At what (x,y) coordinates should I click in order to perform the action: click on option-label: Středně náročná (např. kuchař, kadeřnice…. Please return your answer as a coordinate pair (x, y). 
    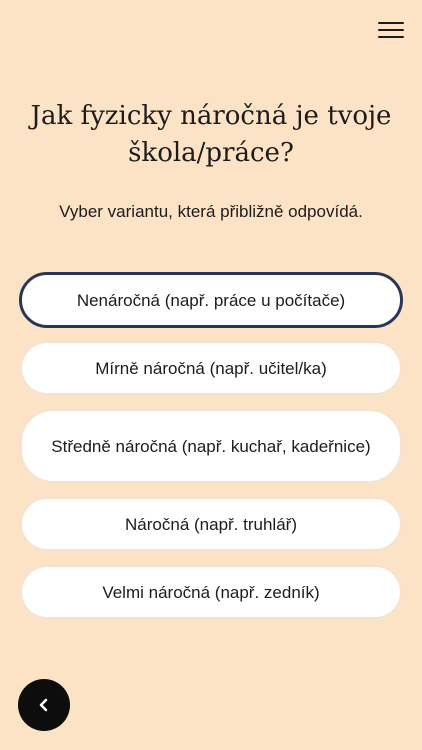
    Looking at the image, I should click on (211, 446).